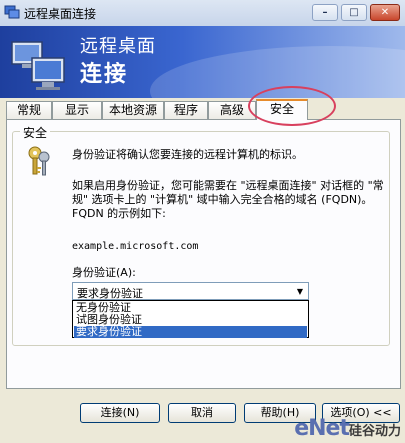 This screenshot has width=405, height=443. I want to click on close-icon: ✕, so click(385, 12).